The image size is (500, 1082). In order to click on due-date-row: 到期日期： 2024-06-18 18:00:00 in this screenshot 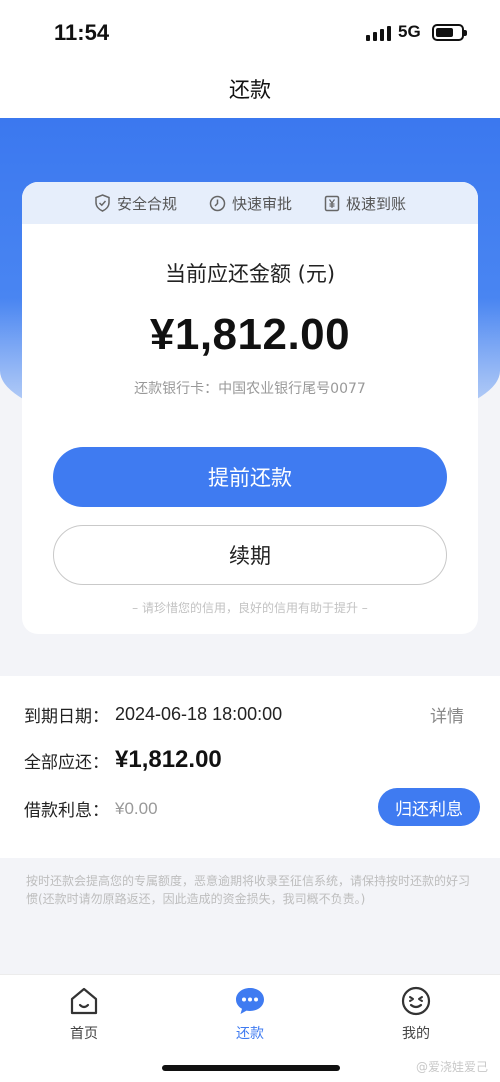, I will do `click(153, 714)`.